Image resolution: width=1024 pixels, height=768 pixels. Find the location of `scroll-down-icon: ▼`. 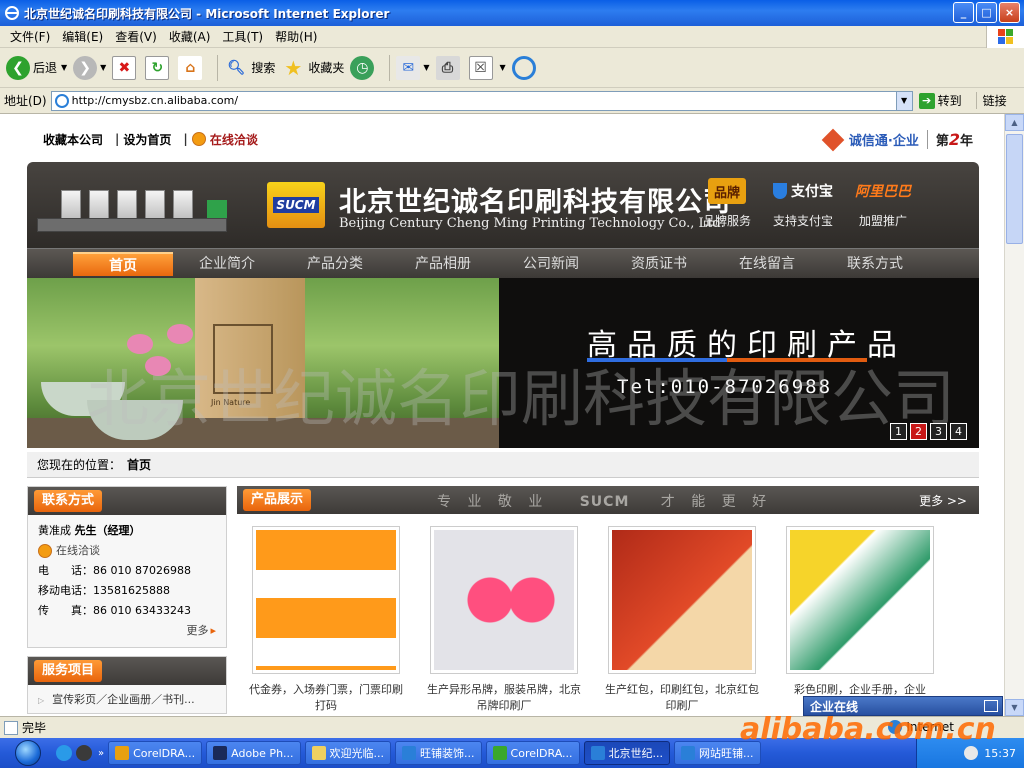

scroll-down-icon: ▼ is located at coordinates (1014, 707).